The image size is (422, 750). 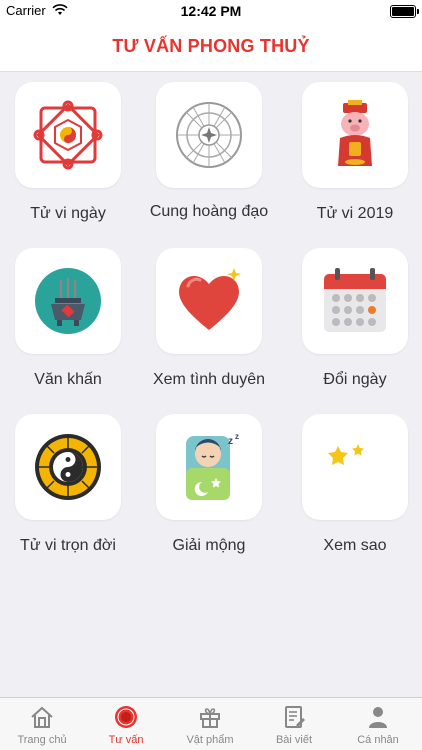 What do you see at coordinates (294, 740) in the screenshot?
I see `tab-label: Bài viết` at bounding box center [294, 740].